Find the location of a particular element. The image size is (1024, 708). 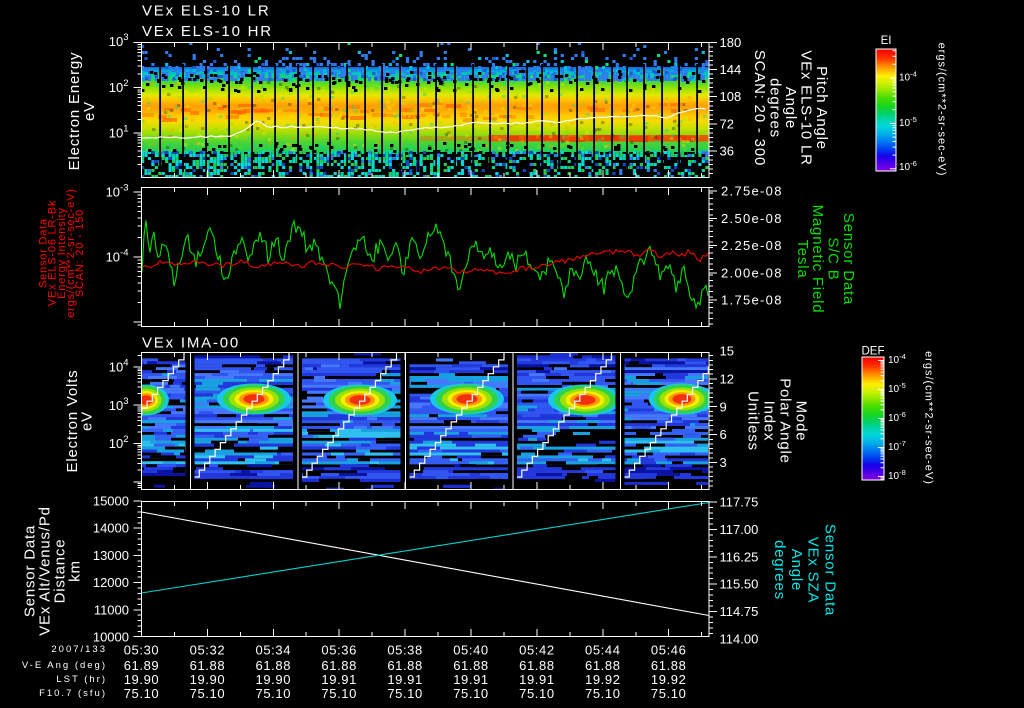

svg-text: DEF is located at coordinates (873, 352).